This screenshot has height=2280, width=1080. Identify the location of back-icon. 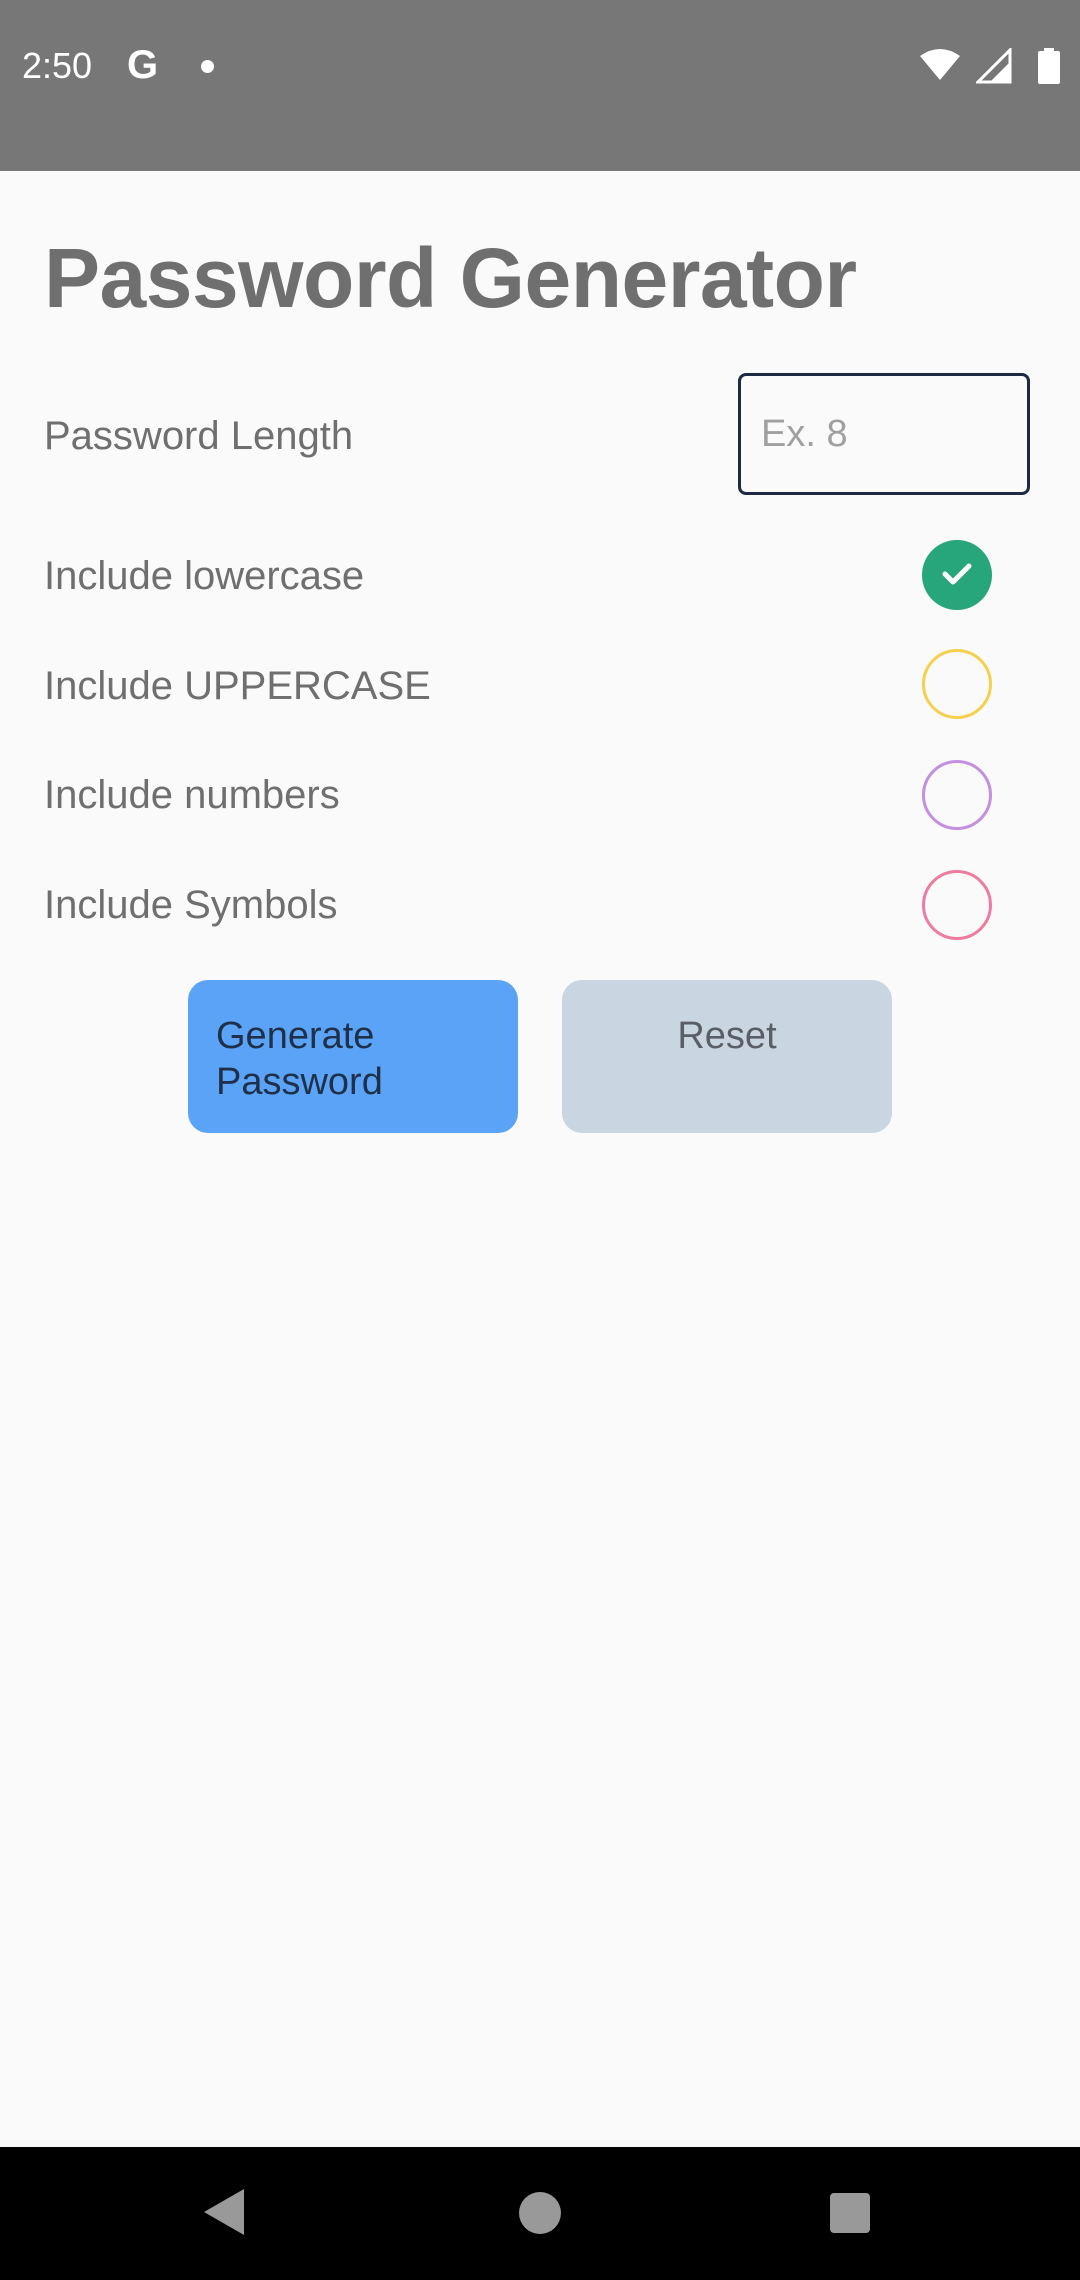
(224, 2212).